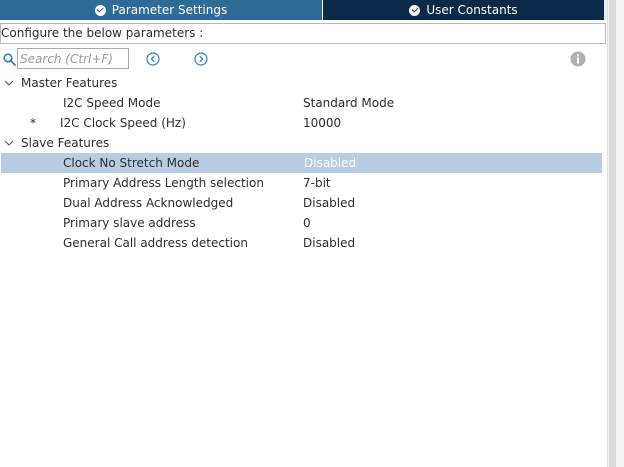  What do you see at coordinates (302, 123) in the screenshot?
I see `param-row-i2c-clock-speed: * I2C Clock Speed (Hz) 10000` at bounding box center [302, 123].